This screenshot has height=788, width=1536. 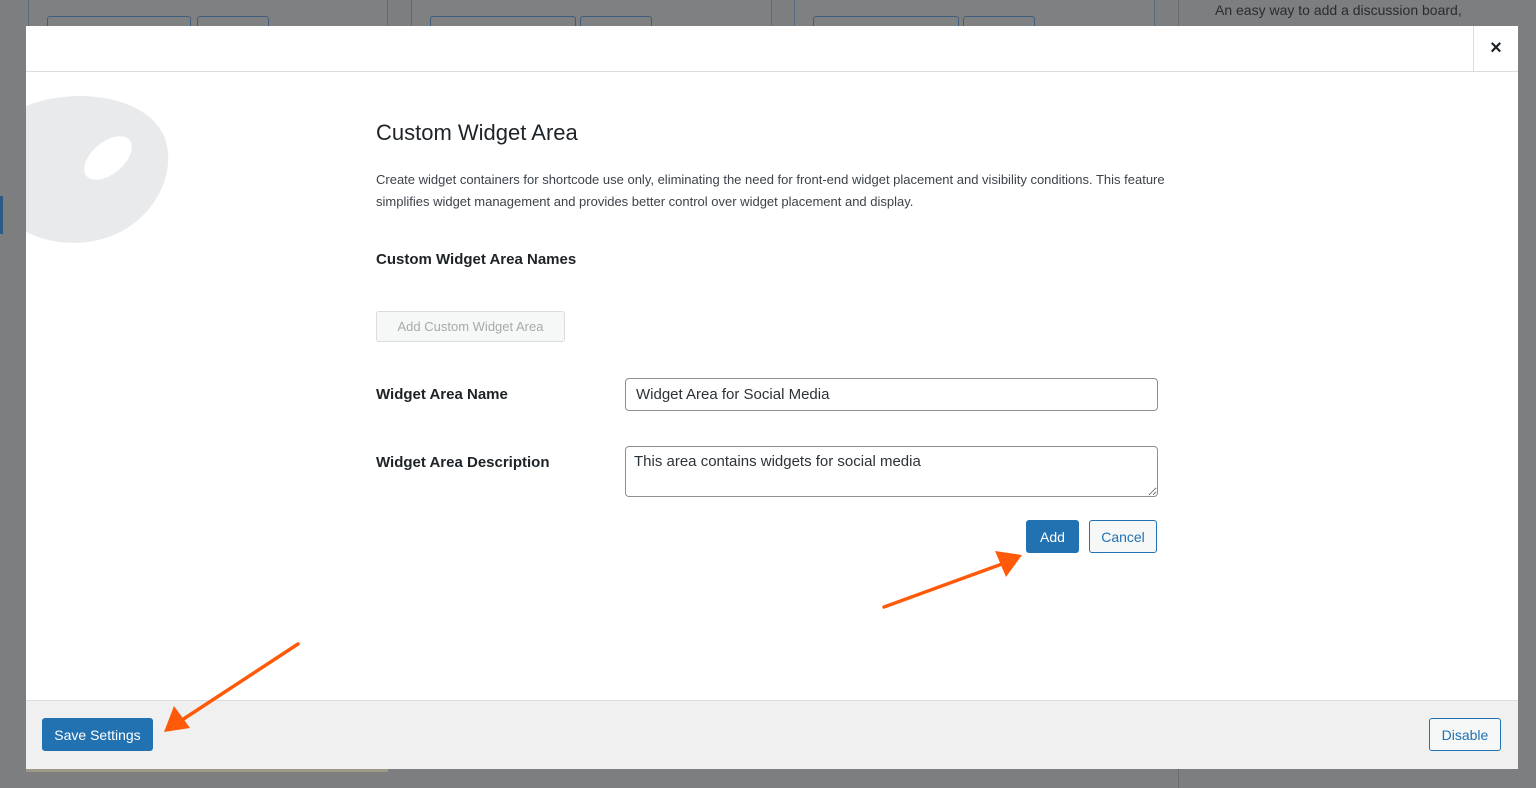 I want to click on modal-header: ×, so click(x=772, y=49).